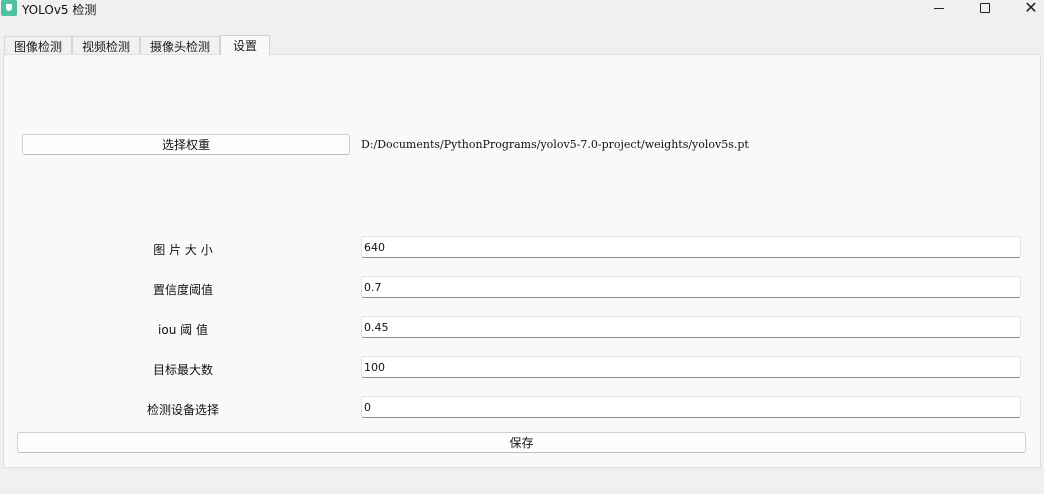 This screenshot has height=494, width=1044. Describe the element at coordinates (183, 330) in the screenshot. I see `iou-threshold-label: iou 阈 值` at that location.